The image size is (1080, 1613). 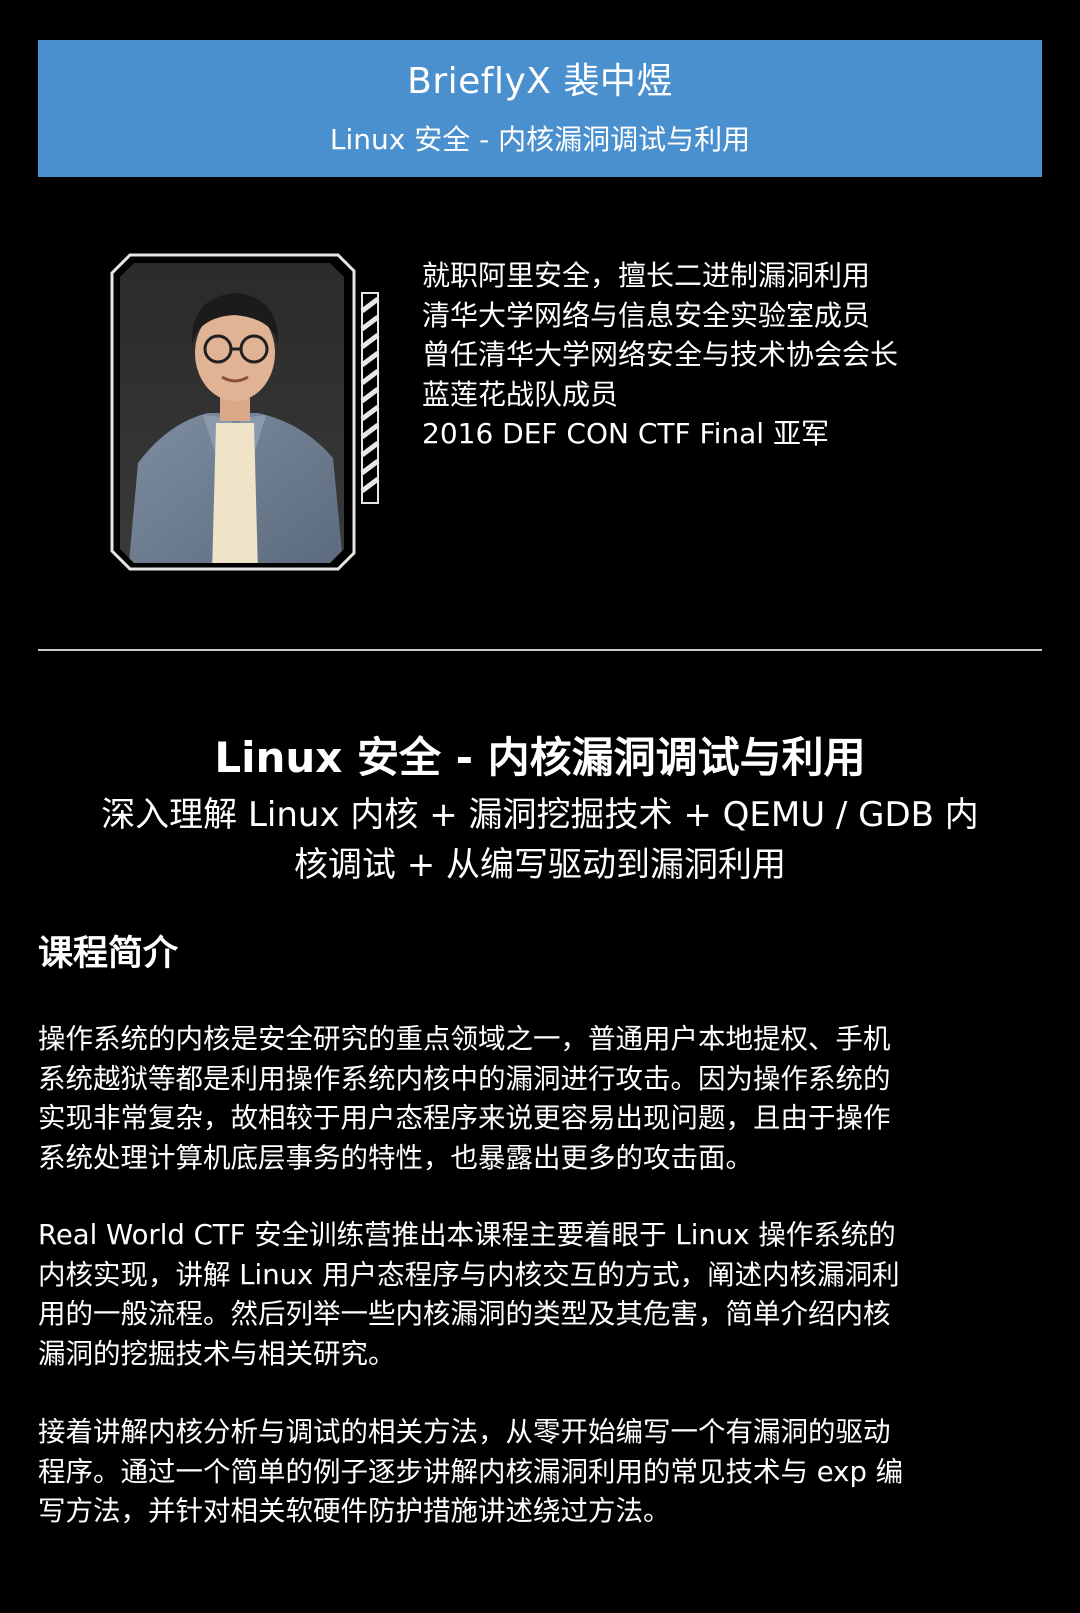 I want to click on paragraph-line: 系统越狱等都是利用操作系统内核中的漏洞进行攻击。因为操作系统的, so click(x=464, y=1078).